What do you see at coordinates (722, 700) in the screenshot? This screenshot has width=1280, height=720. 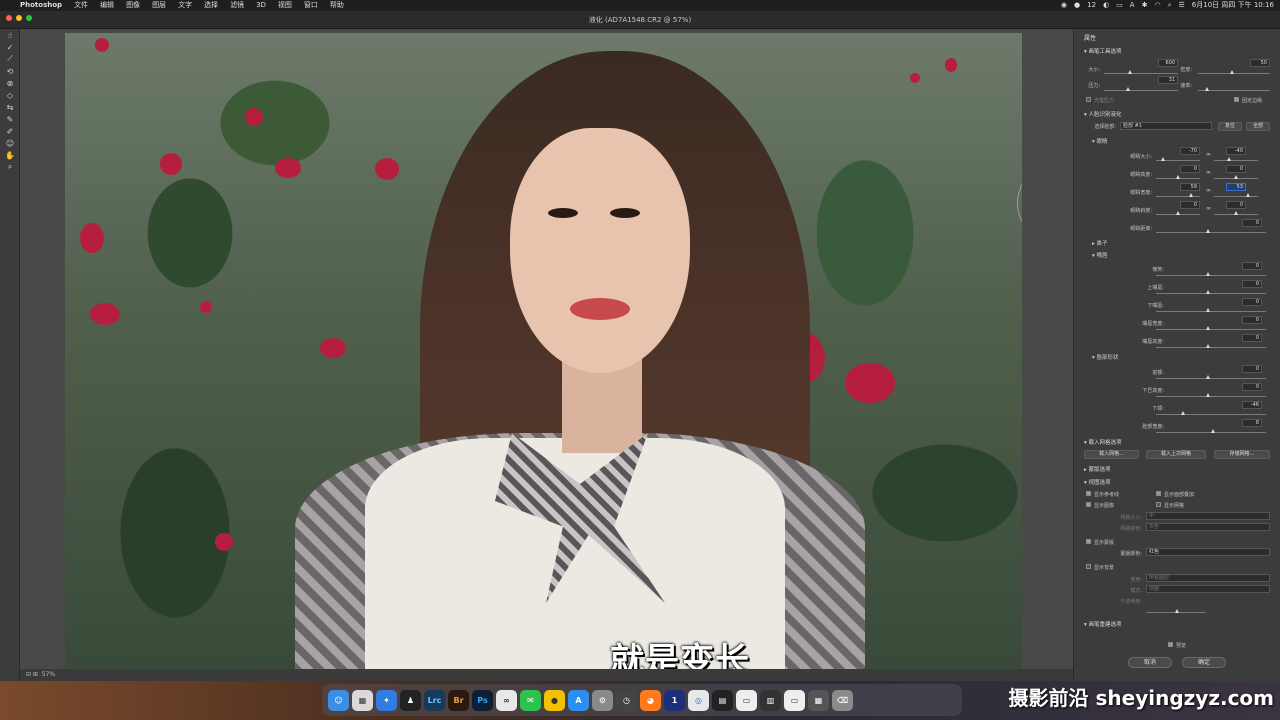 I see `folder-icon: ▤` at bounding box center [722, 700].